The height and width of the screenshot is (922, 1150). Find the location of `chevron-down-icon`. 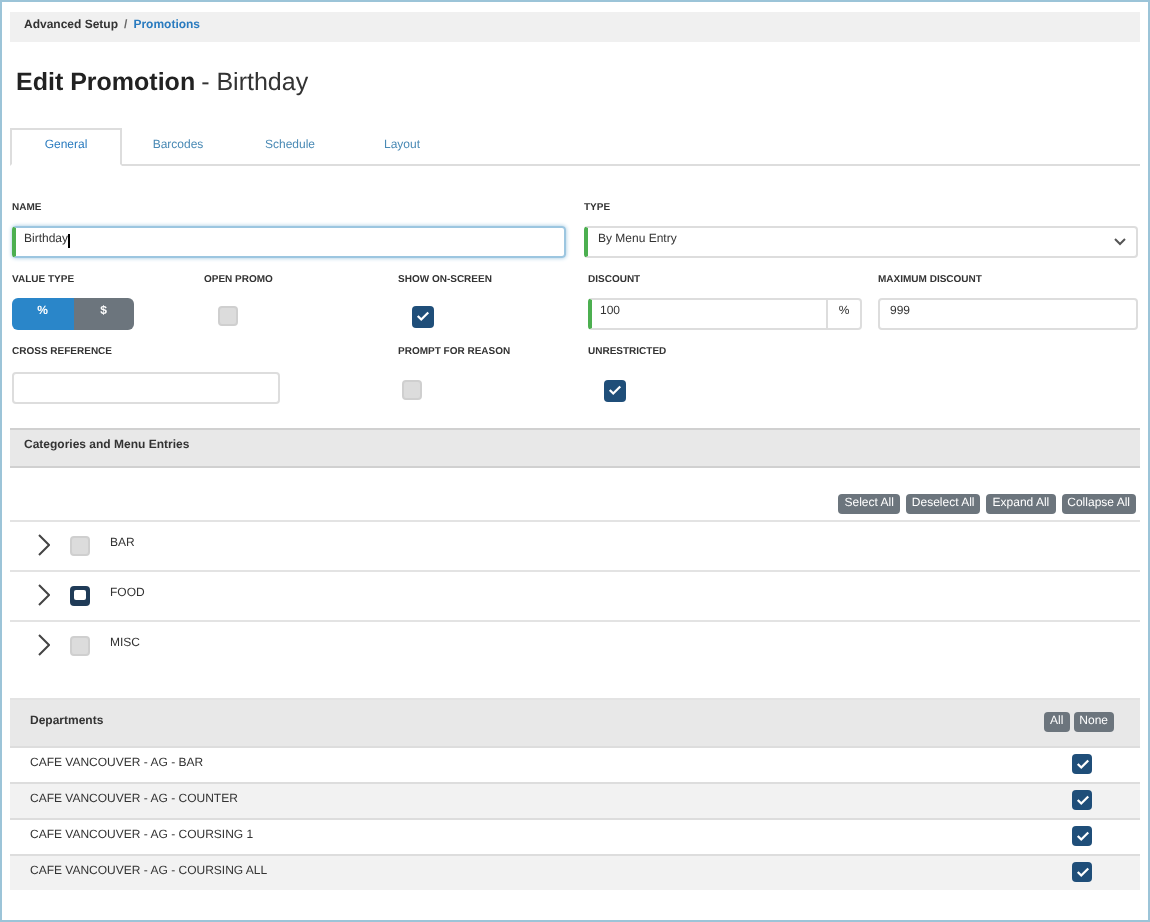

chevron-down-icon is located at coordinates (1120, 241).